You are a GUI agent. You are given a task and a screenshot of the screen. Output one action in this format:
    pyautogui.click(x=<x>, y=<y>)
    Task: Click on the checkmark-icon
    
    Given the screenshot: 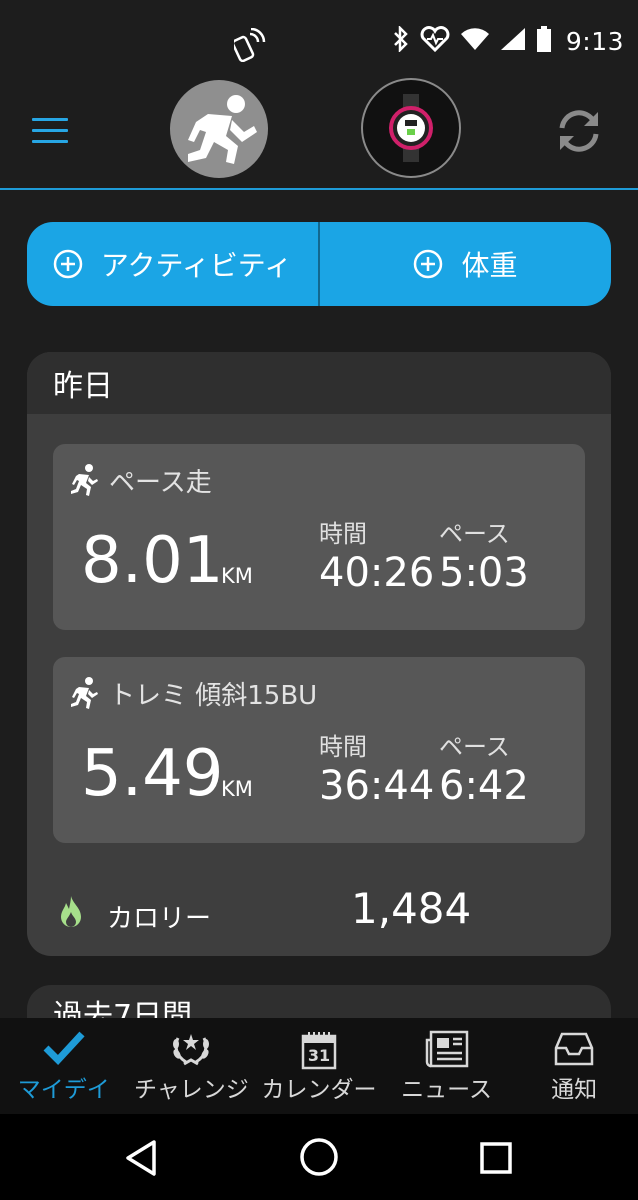 What is the action you would take?
    pyautogui.click(x=64, y=1048)
    